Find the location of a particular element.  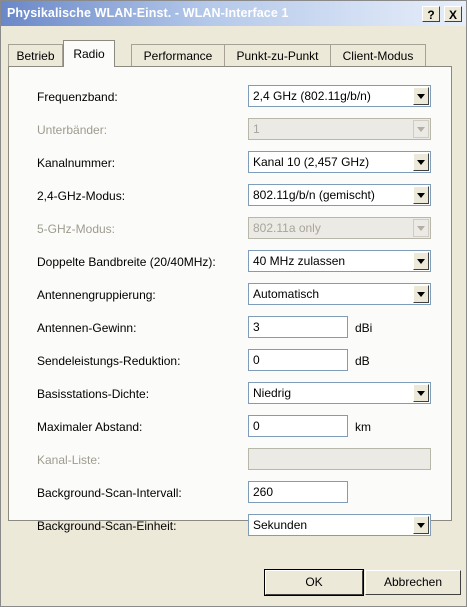

modus-24ghz-value: 802.11g/b/n (gemischt) is located at coordinates (314, 195).